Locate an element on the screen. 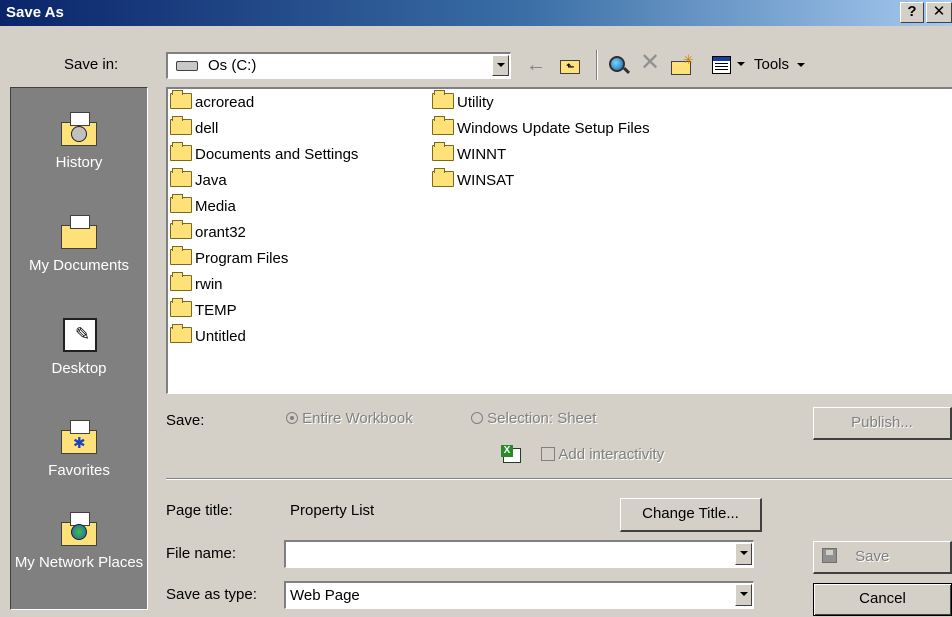 This screenshot has height=617, width=952. page-title-value: Property List is located at coordinates (332, 510).